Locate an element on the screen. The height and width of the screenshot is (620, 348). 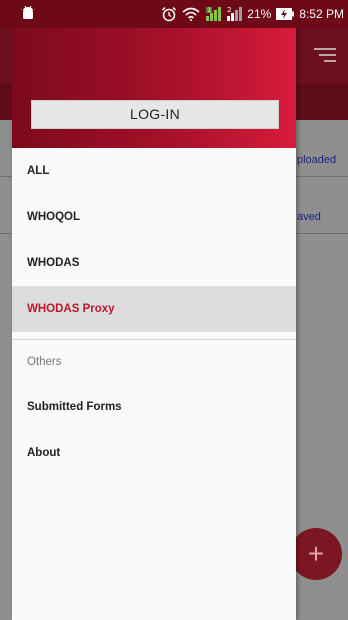
signal-icon-sim2: 2 is located at coordinates (235, 13).